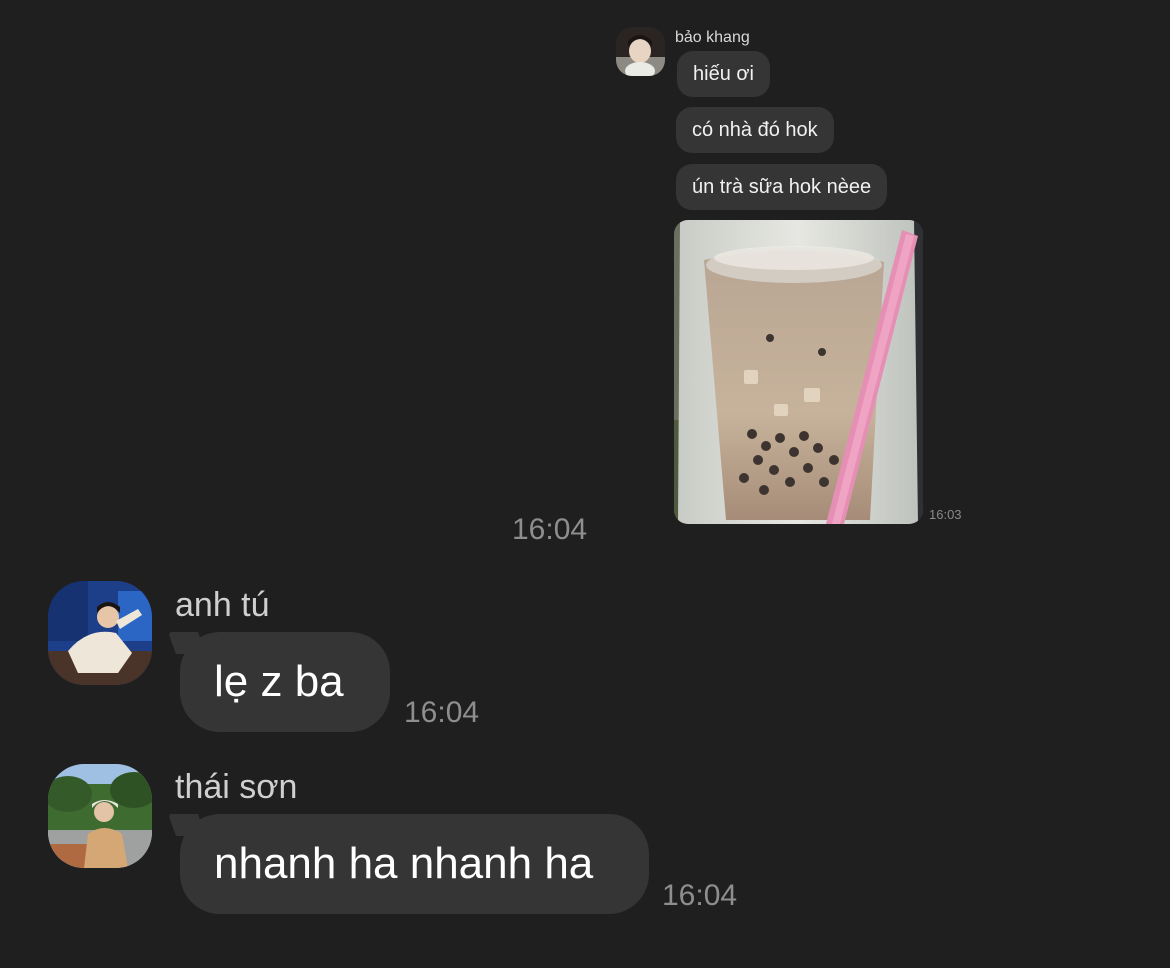  I want to click on anh-tu-avatar-image, so click(100, 633).